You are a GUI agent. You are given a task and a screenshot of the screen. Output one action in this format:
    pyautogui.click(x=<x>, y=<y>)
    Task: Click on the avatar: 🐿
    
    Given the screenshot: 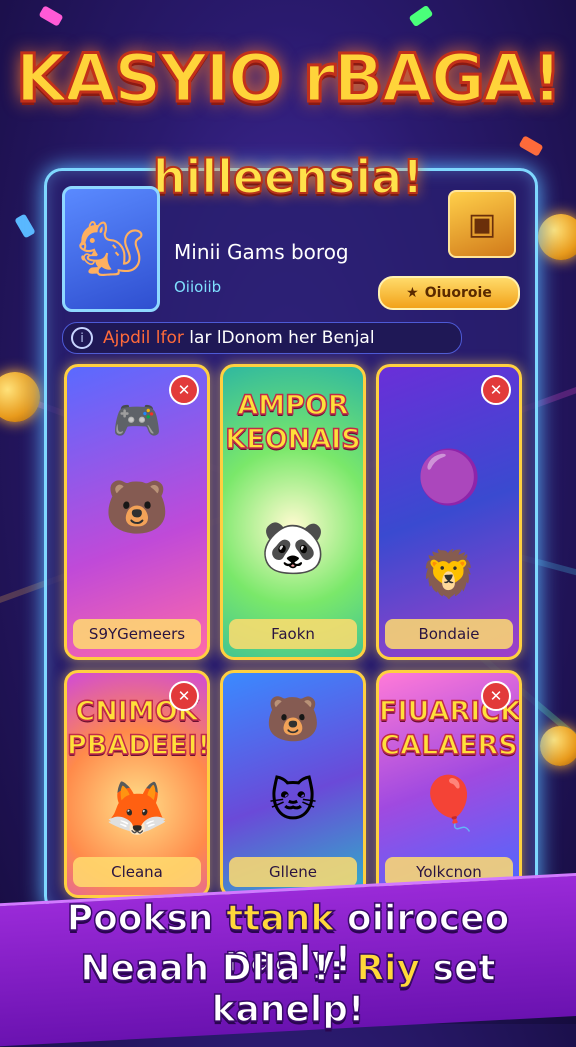 What is the action you would take?
    pyautogui.click(x=111, y=249)
    